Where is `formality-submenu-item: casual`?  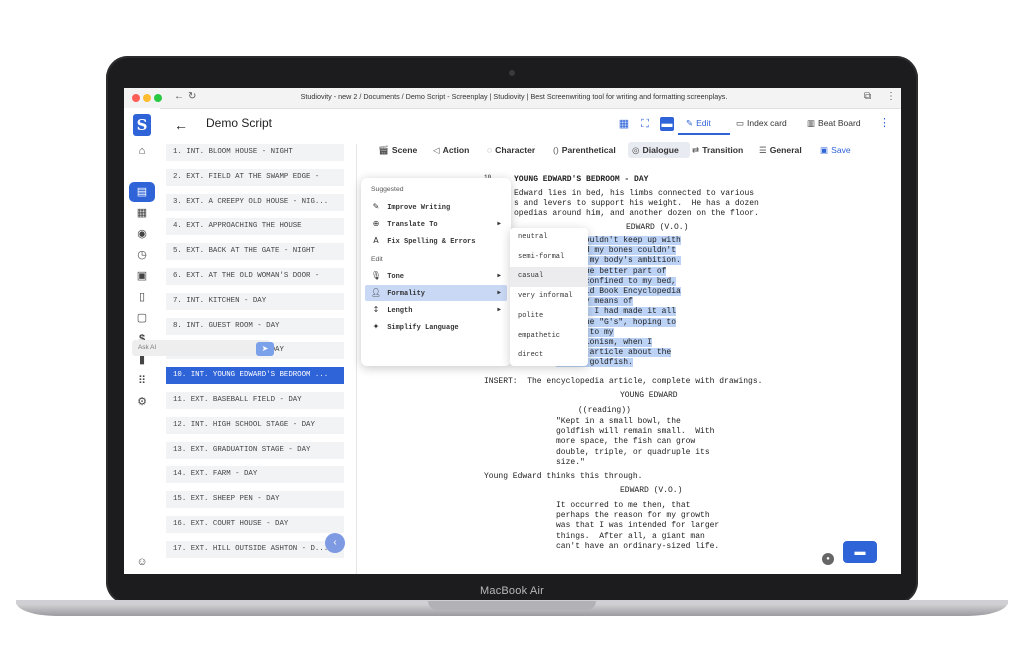
formality-submenu-item: casual is located at coordinates (549, 277).